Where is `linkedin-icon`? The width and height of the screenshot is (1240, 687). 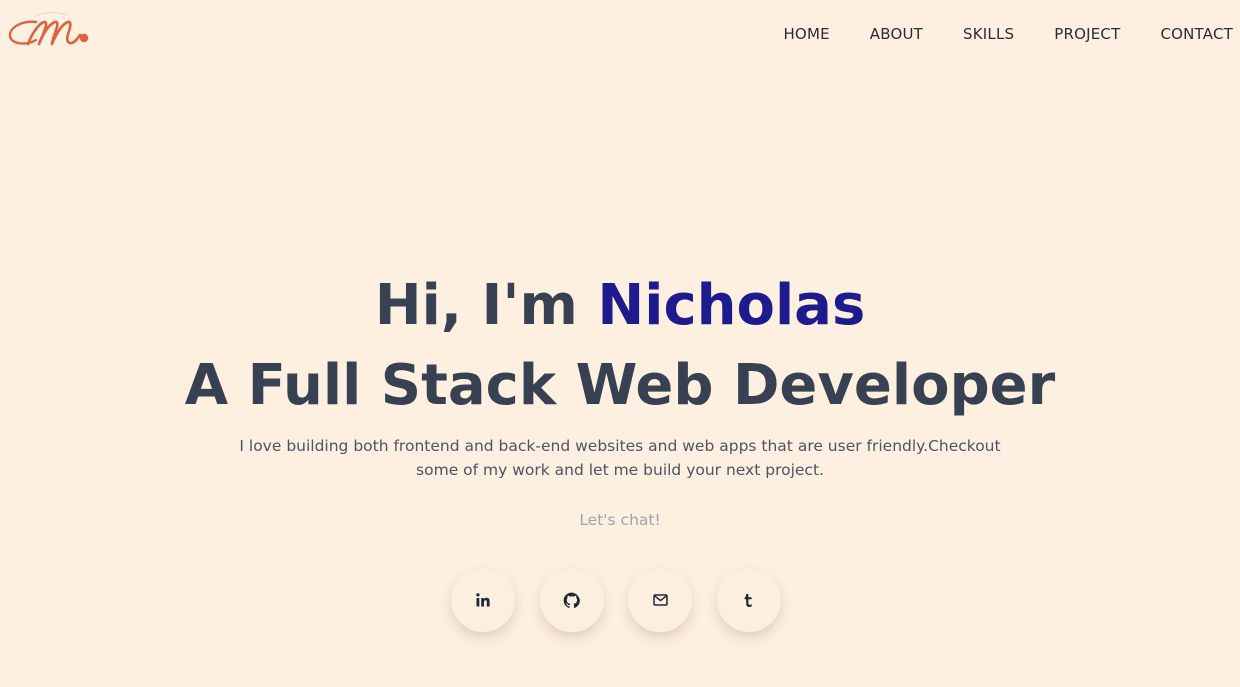
linkedin-icon is located at coordinates (483, 600).